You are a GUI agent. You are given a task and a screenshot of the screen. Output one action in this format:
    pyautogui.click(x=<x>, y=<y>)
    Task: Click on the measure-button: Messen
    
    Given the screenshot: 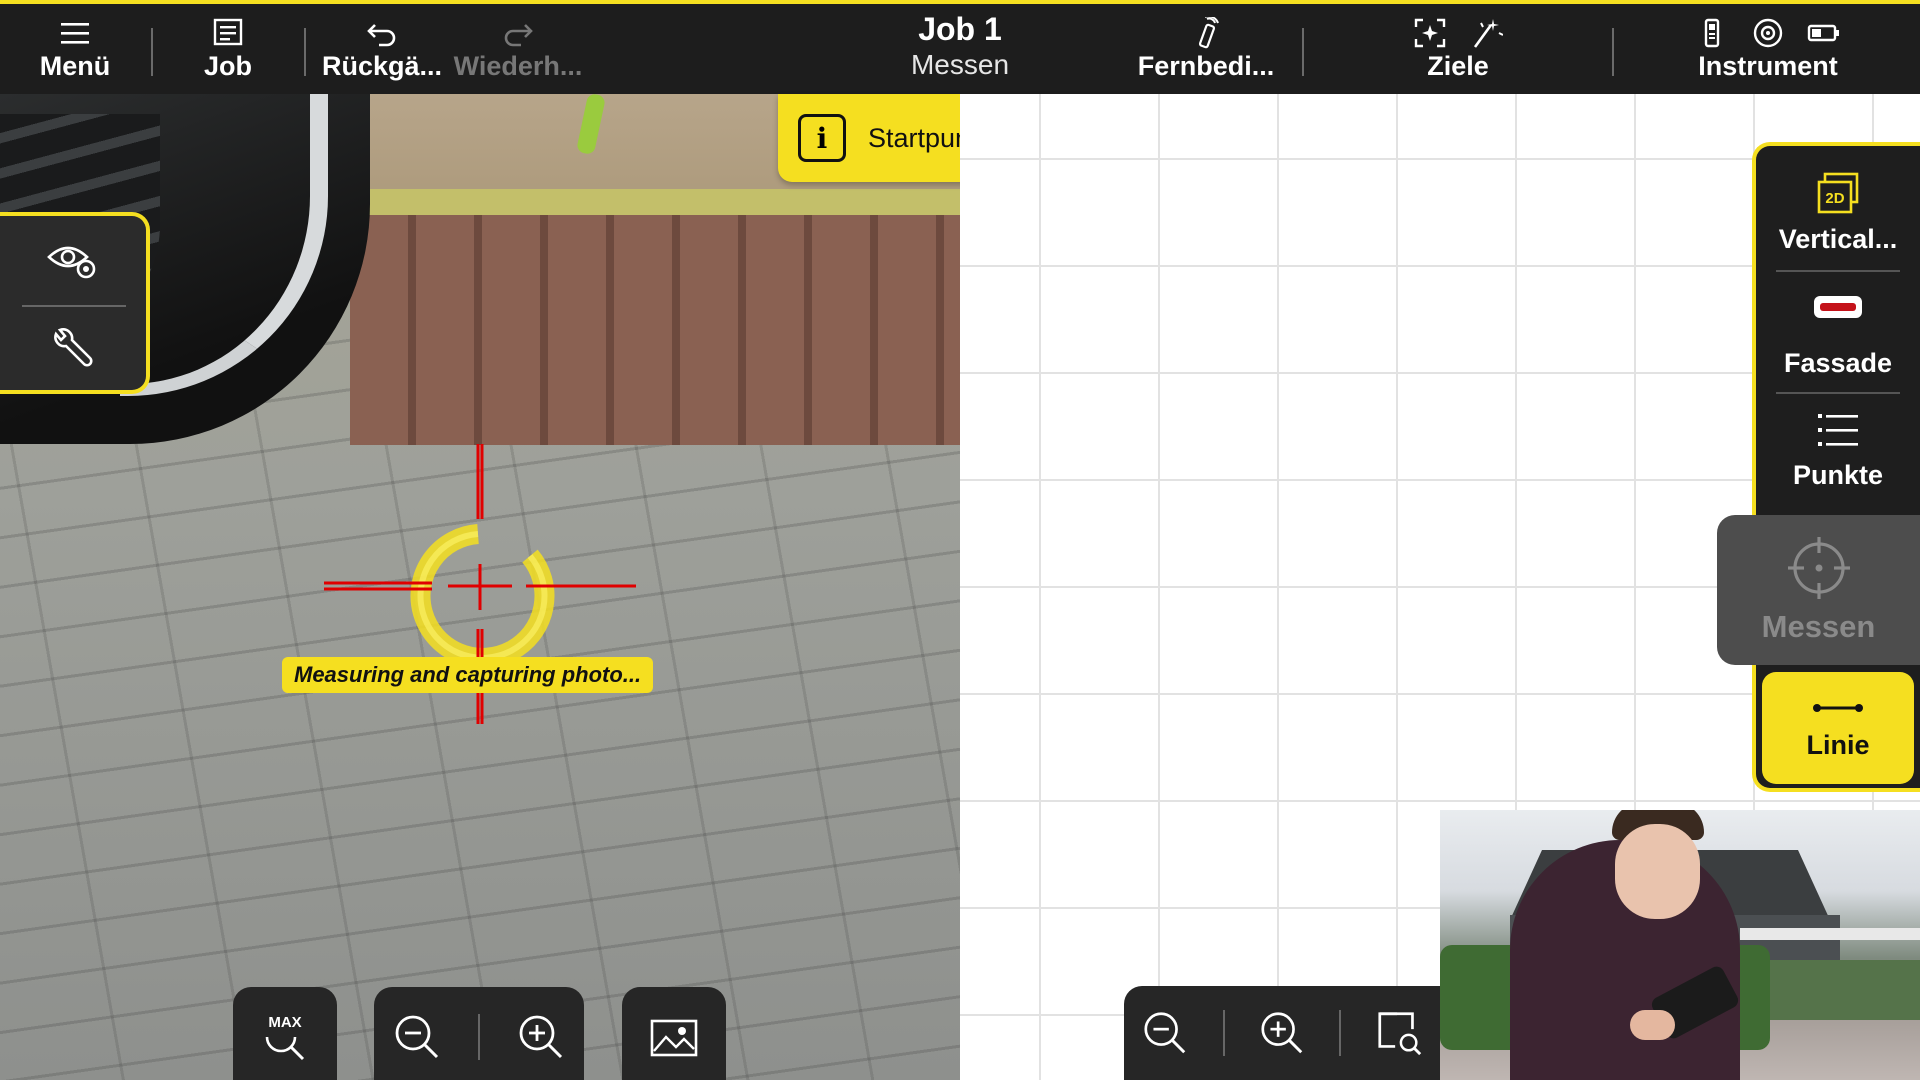 What is the action you would take?
    pyautogui.click(x=1818, y=590)
    